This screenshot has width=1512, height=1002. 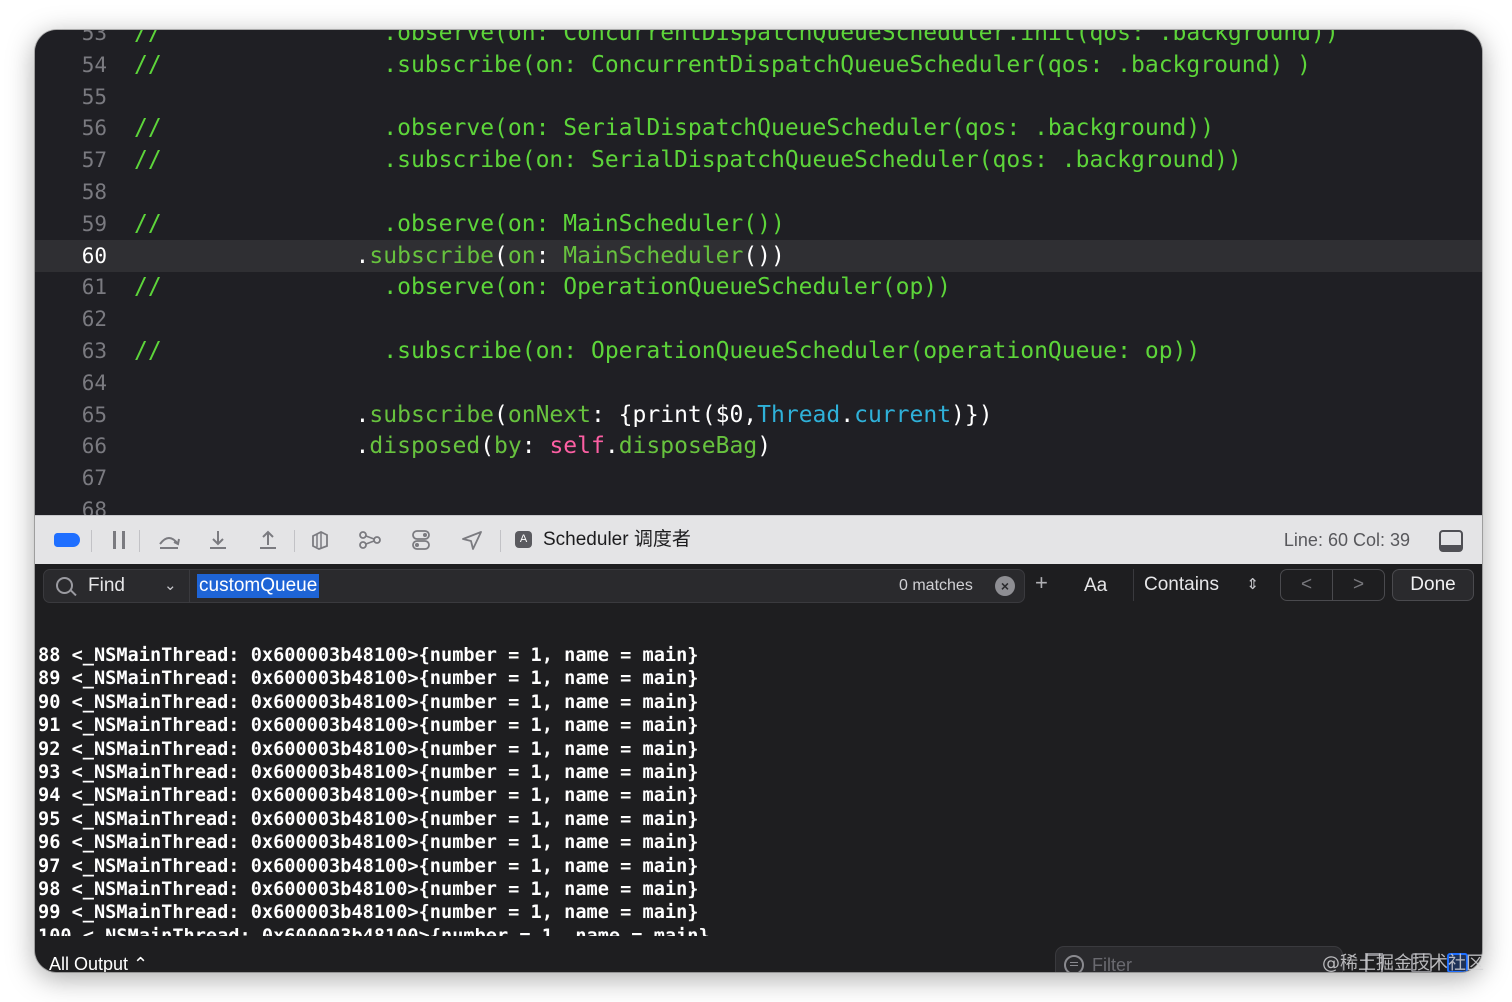 I want to click on code-token: on, so click(x=521, y=255).